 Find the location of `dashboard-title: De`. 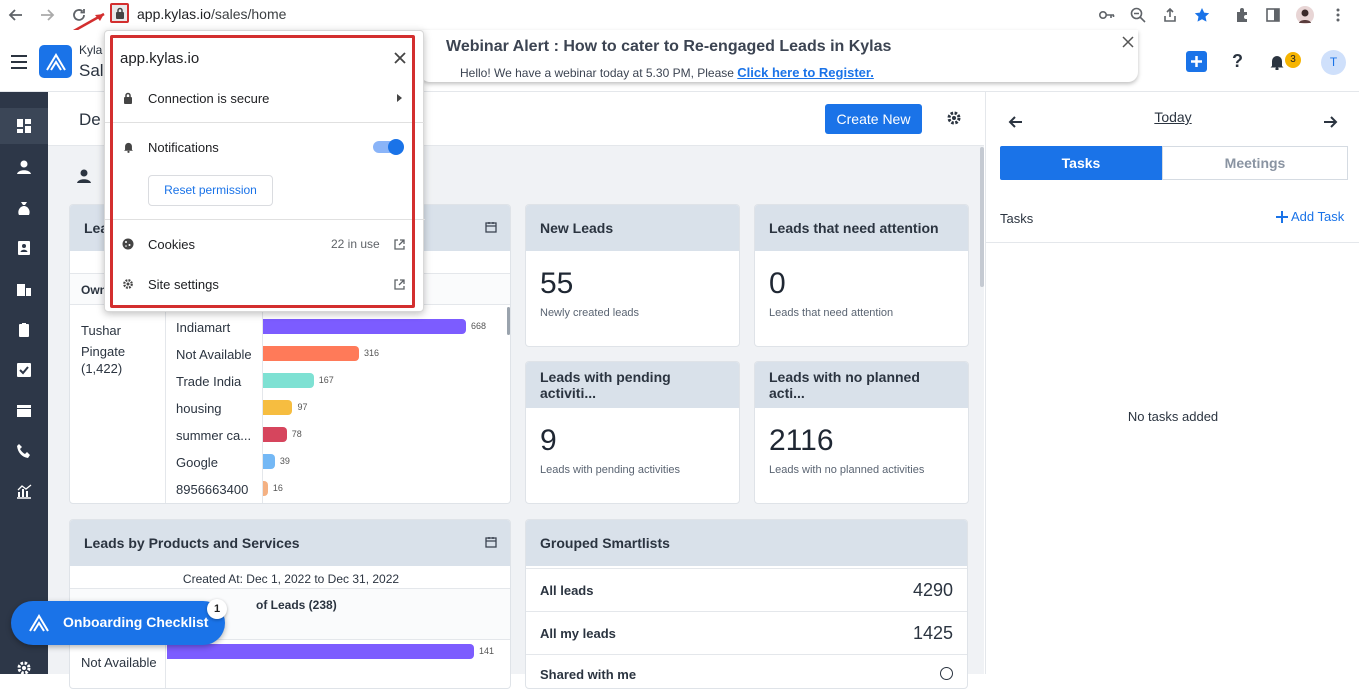

dashboard-title: De is located at coordinates (90, 120).